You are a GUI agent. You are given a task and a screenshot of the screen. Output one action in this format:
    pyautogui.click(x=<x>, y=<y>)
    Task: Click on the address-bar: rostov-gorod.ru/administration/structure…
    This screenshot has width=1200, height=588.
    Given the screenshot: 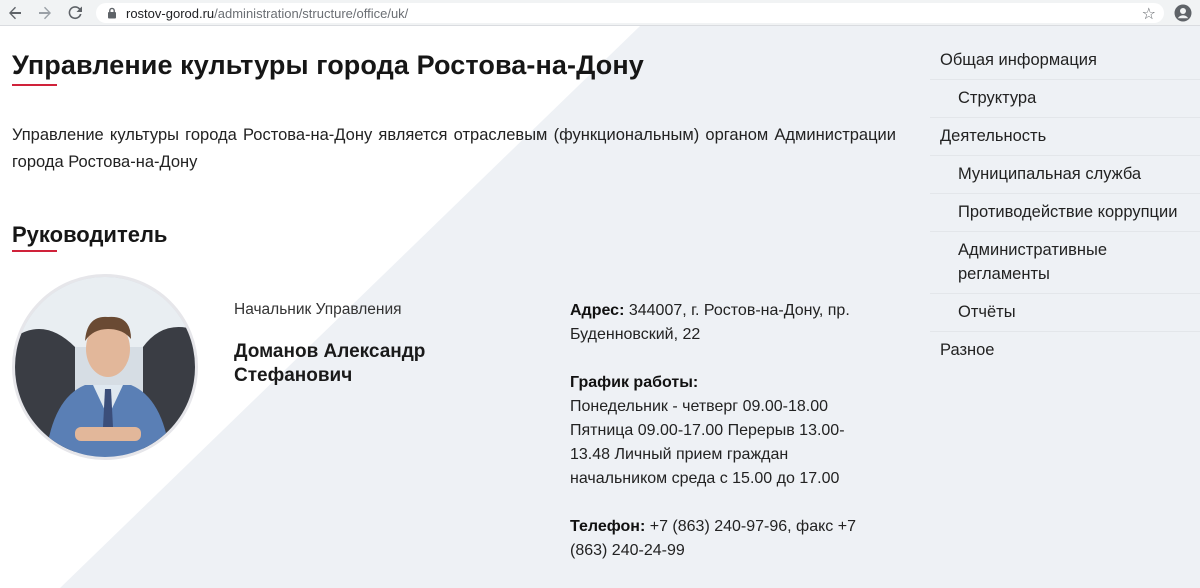 What is the action you would take?
    pyautogui.click(x=630, y=13)
    